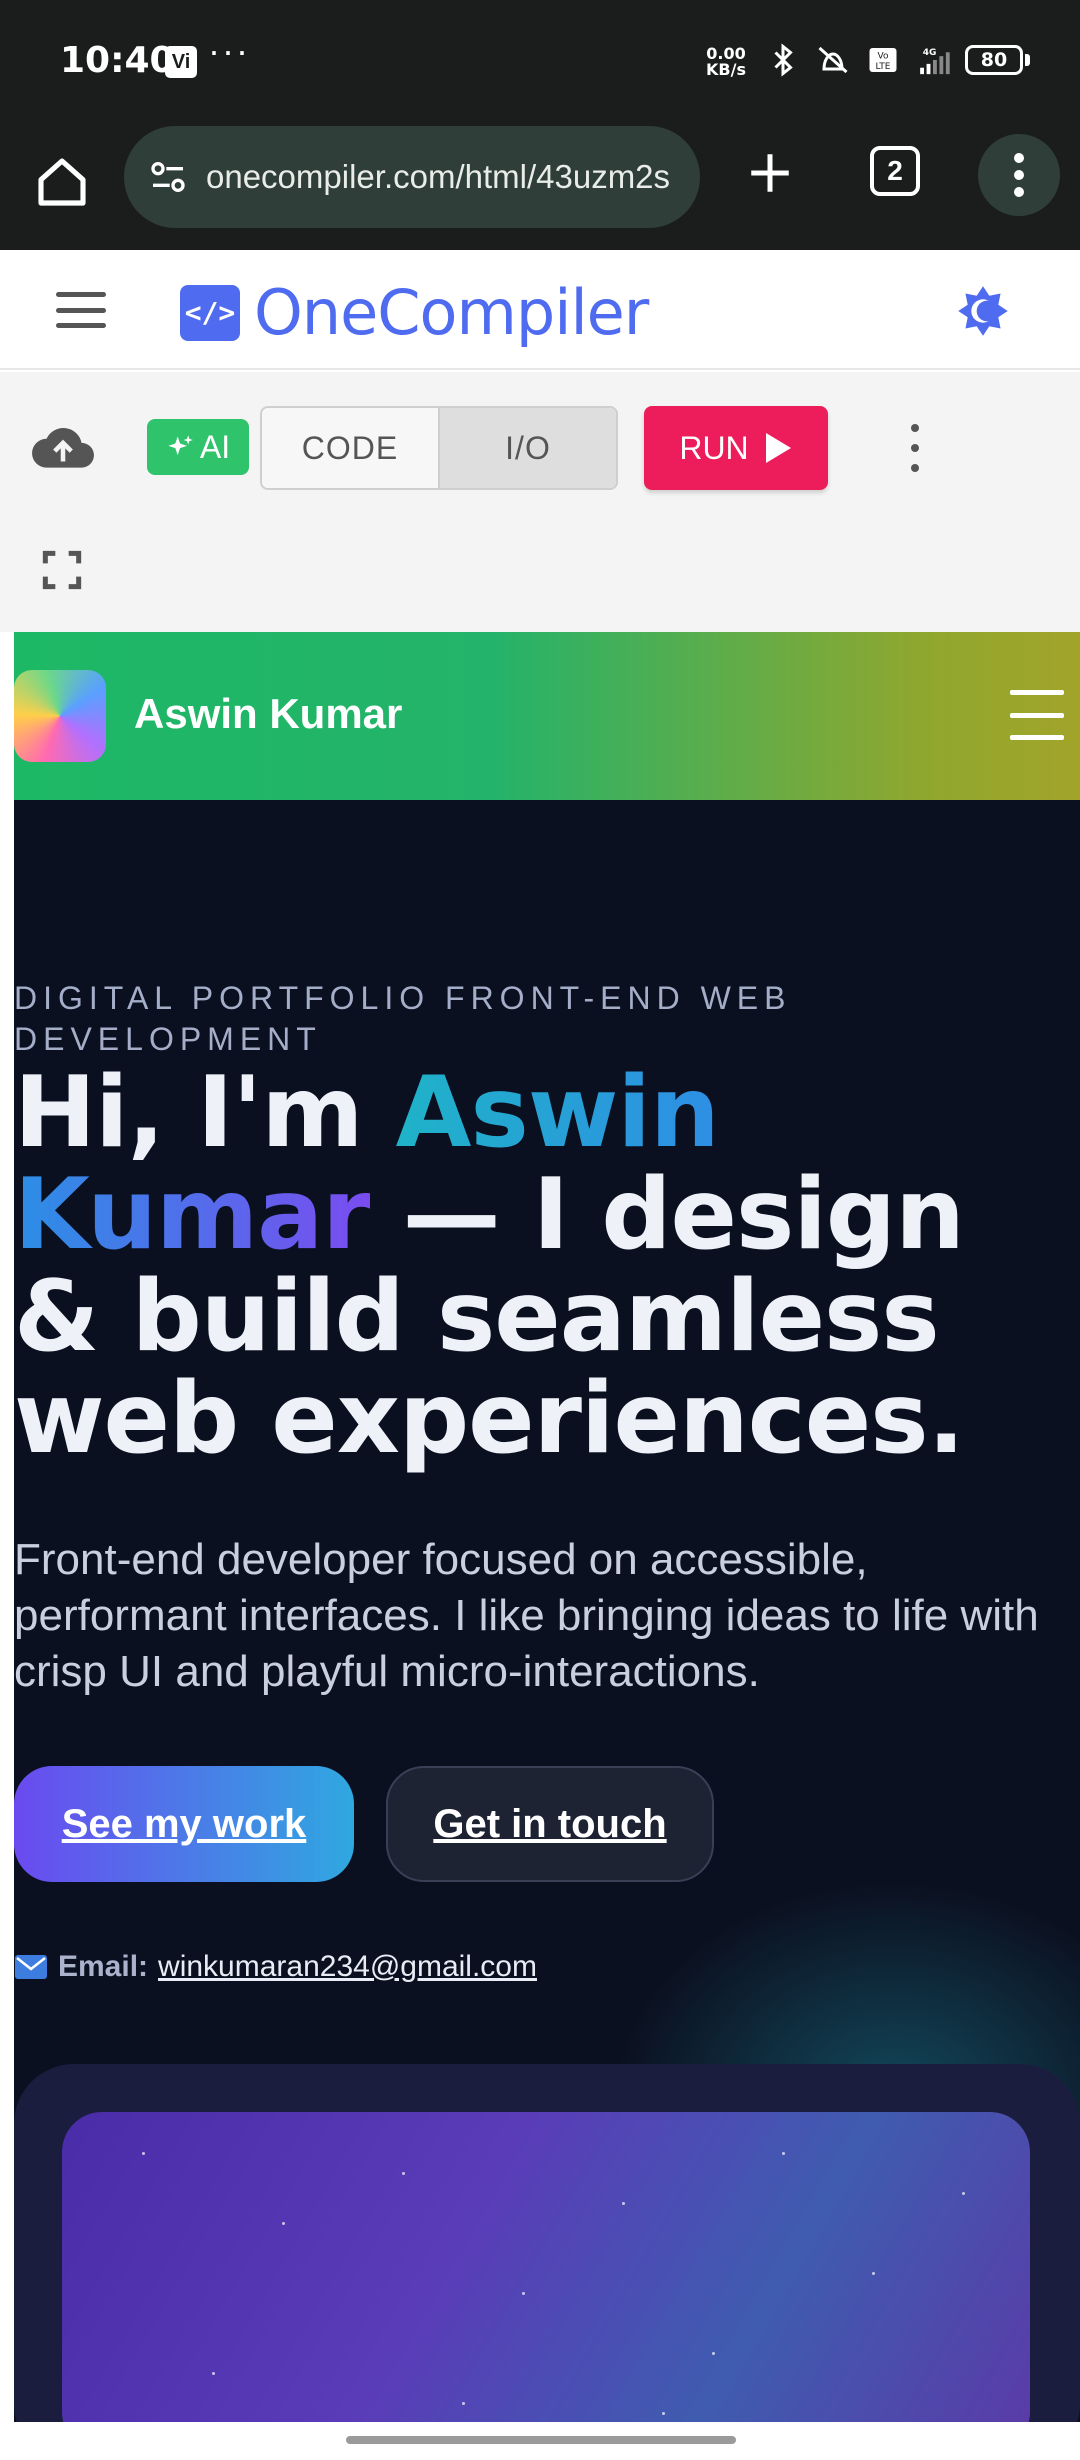 This screenshot has width=1080, height=2460. What do you see at coordinates (714, 447) in the screenshot?
I see `run-label: RUN` at bounding box center [714, 447].